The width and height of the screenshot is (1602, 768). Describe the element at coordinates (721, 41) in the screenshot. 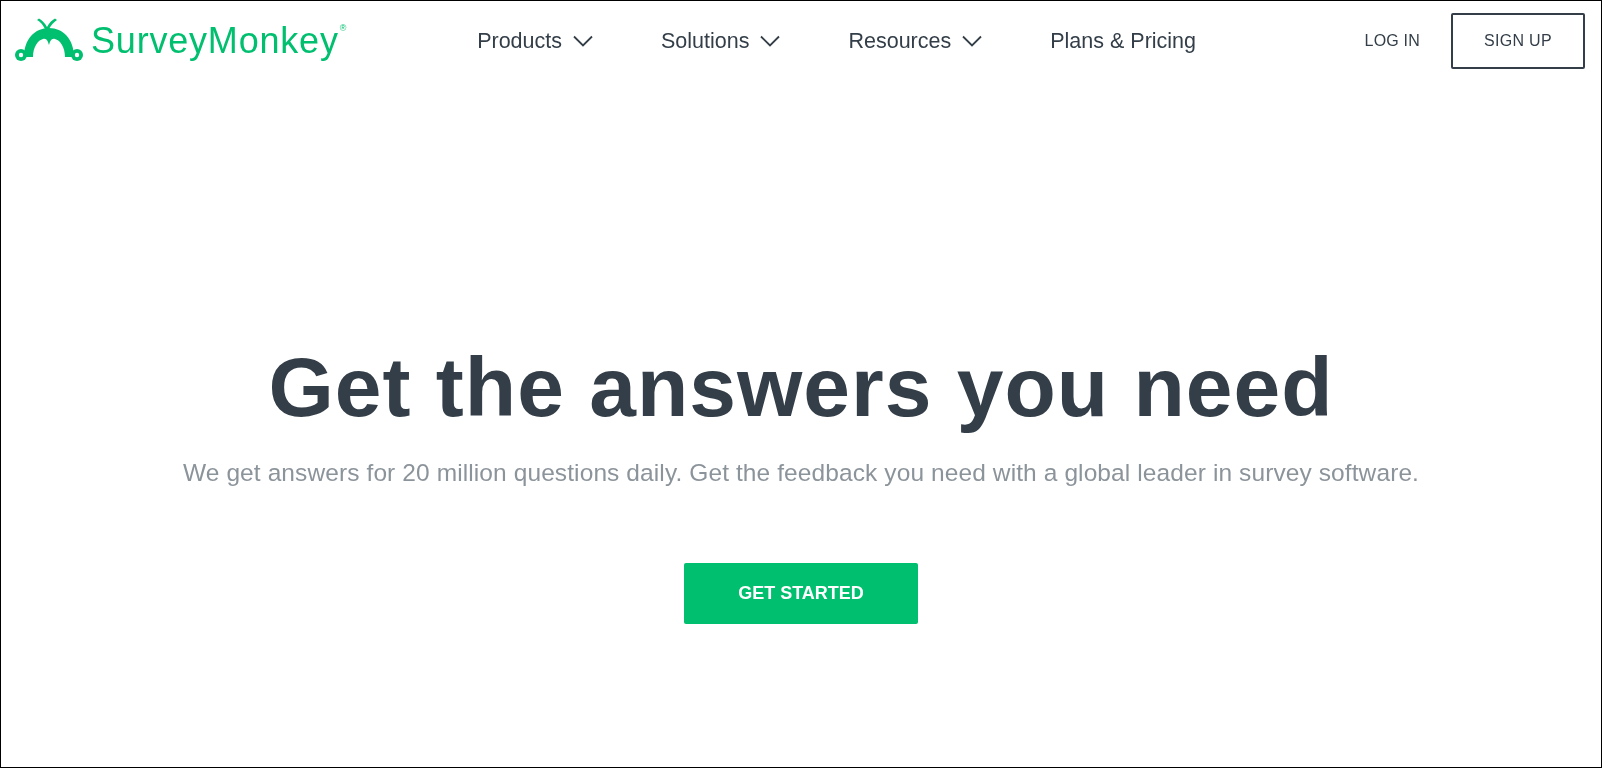

I see `nav-dropdown: Solutions` at that location.